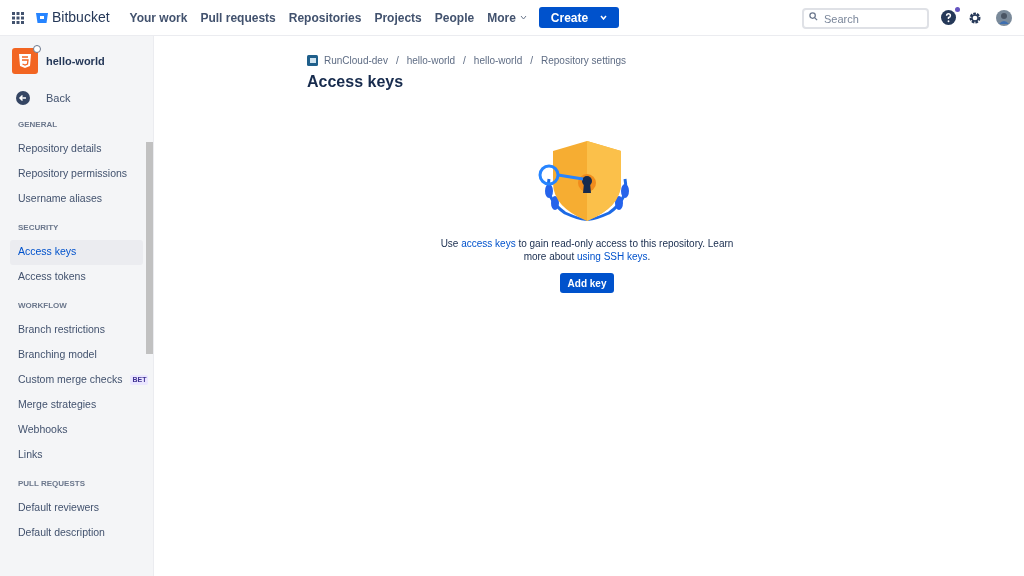  I want to click on nav-link: Your work, so click(158, 17).